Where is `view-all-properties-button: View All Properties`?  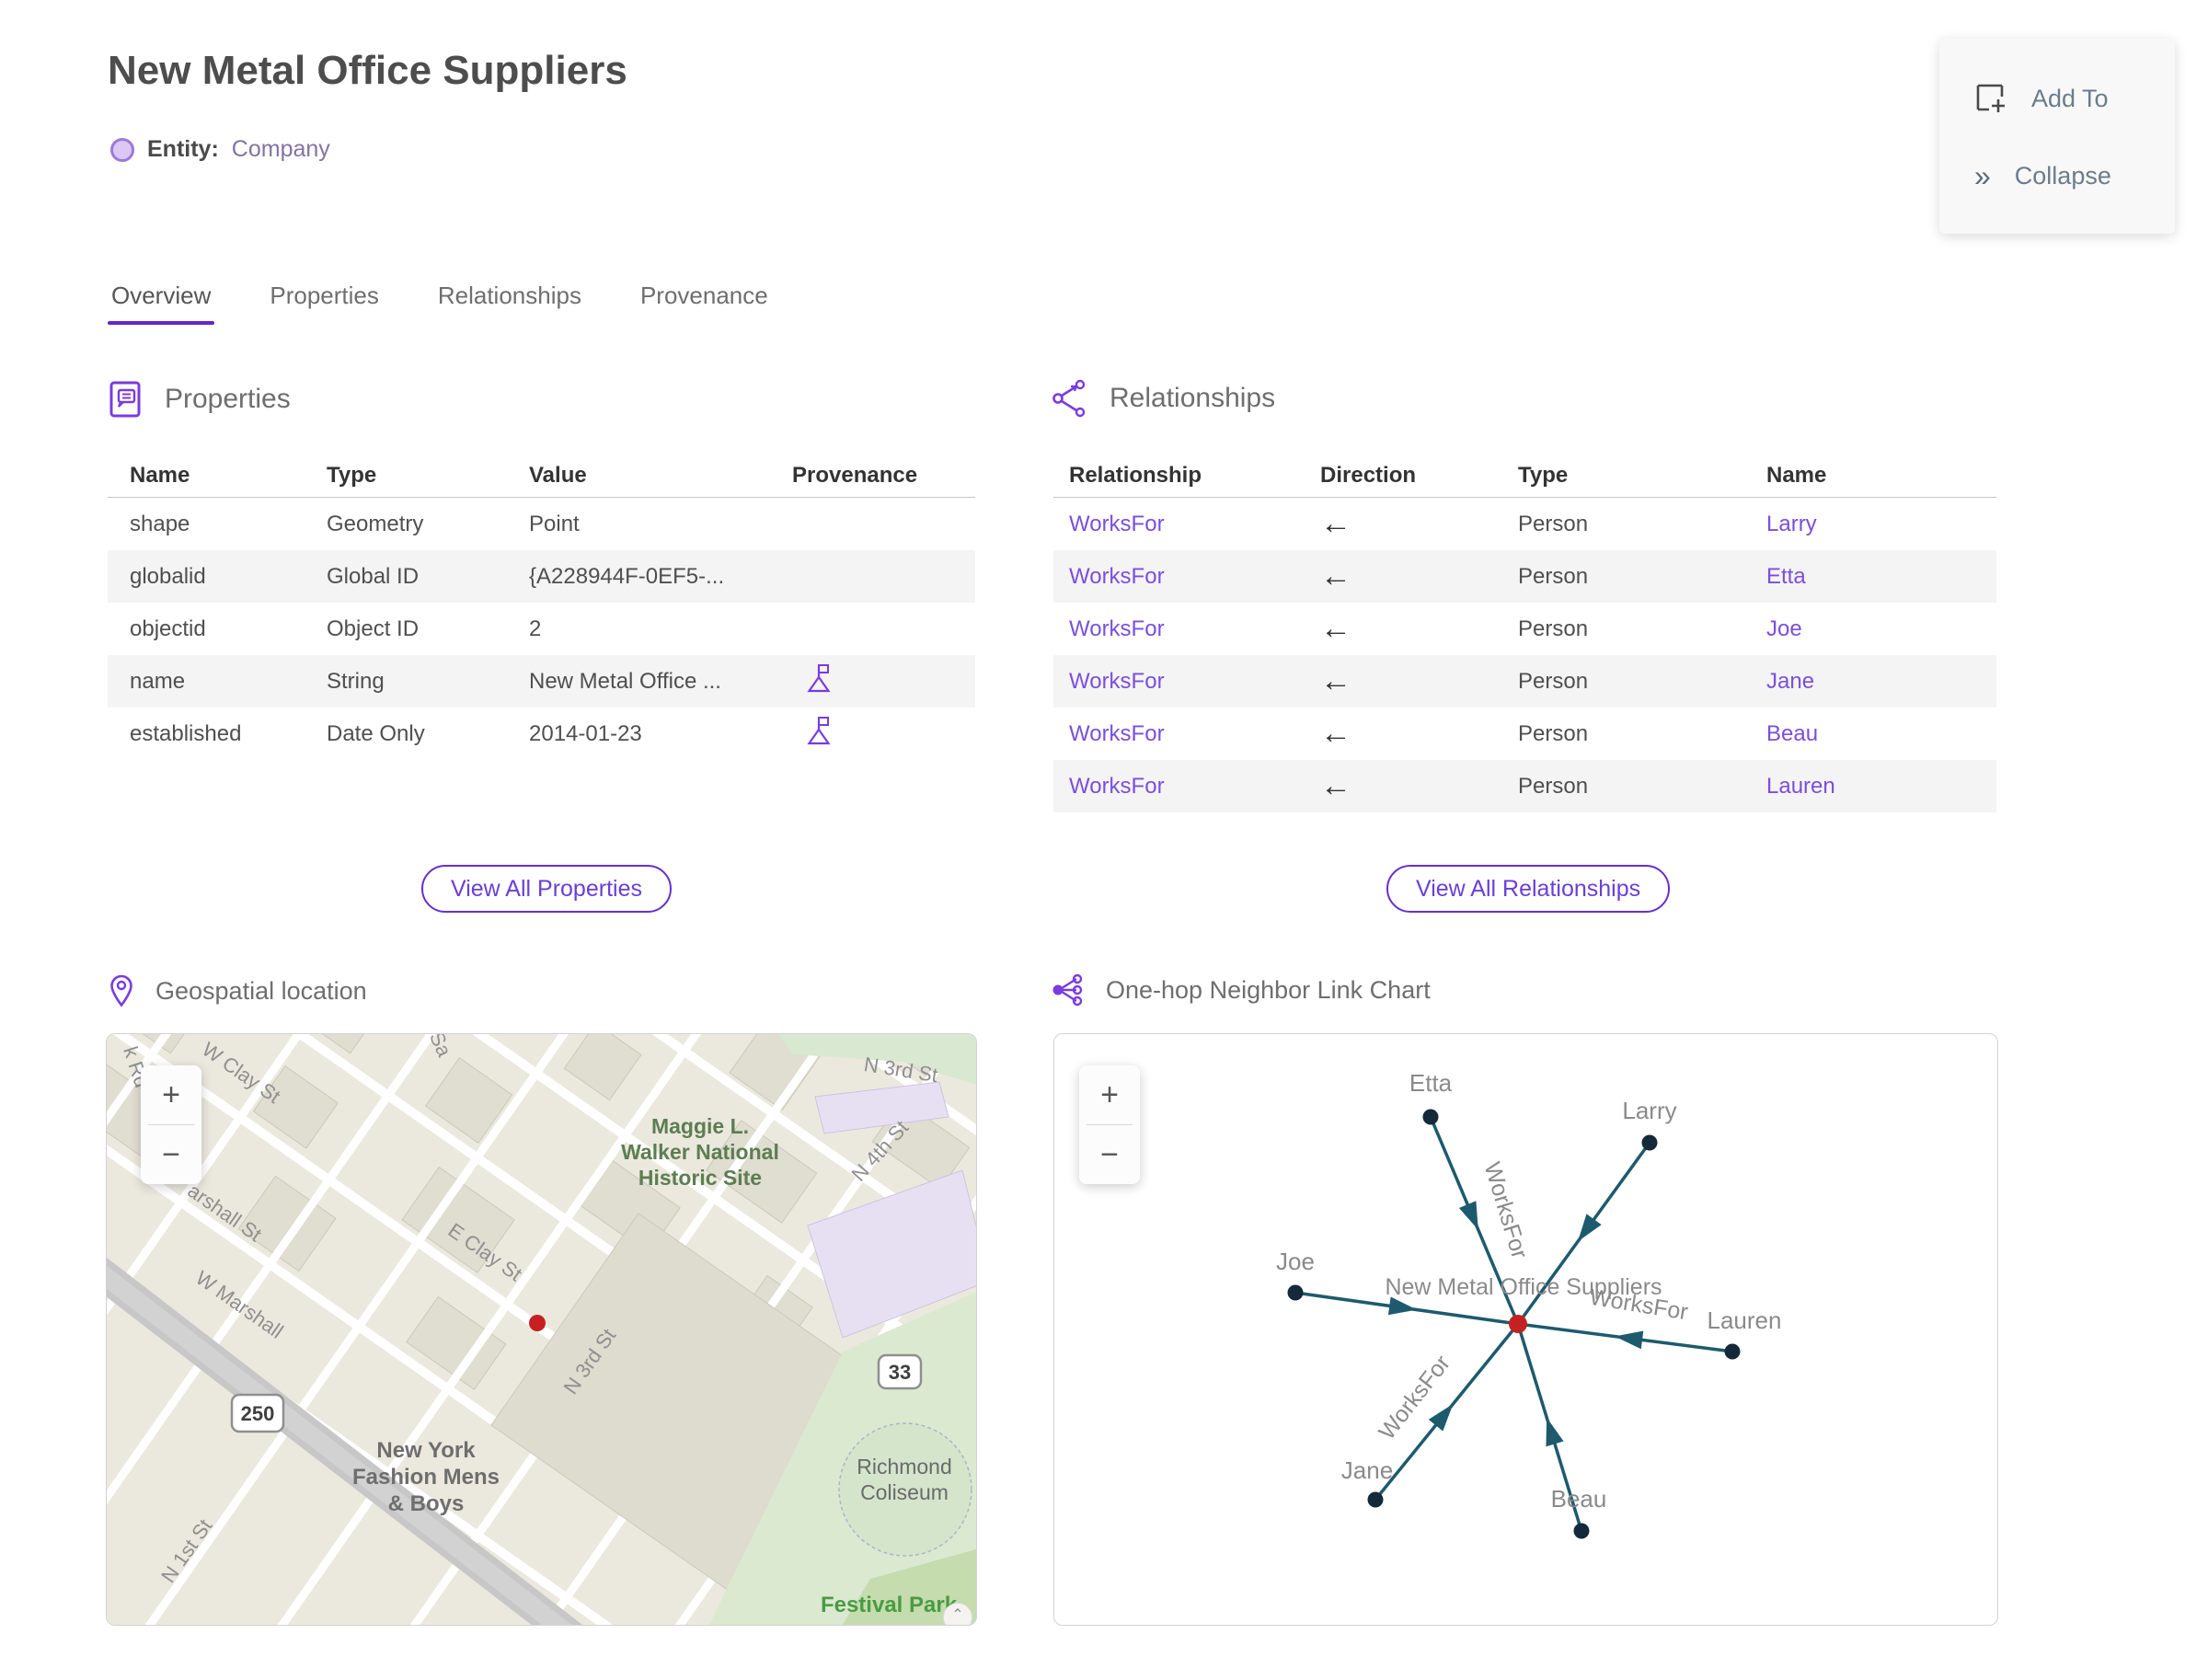 view-all-properties-button: View All Properties is located at coordinates (546, 889).